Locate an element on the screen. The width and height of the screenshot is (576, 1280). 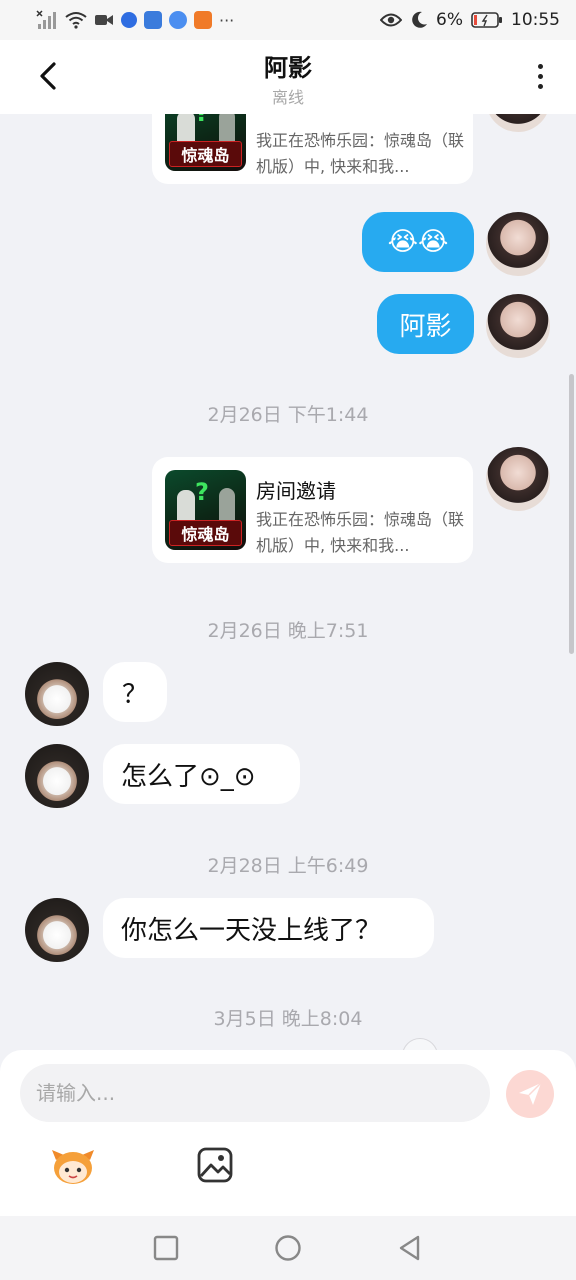
timestamp: 2月26日 下午1:44 is located at coordinates (288, 415).